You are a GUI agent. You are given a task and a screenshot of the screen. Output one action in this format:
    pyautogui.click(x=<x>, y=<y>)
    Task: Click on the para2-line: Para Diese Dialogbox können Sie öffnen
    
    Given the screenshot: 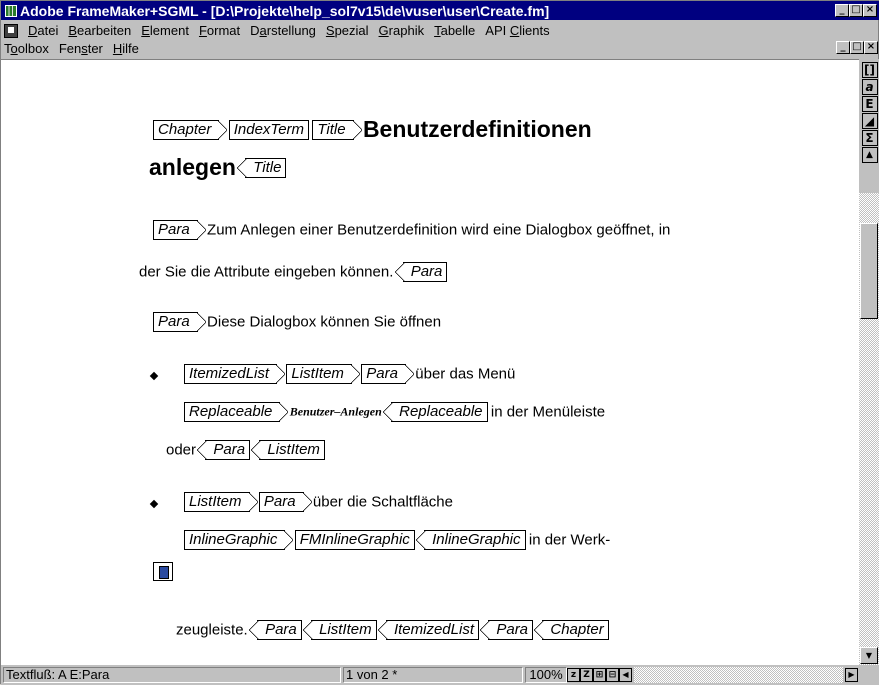 What is the action you would take?
    pyautogui.click(x=297, y=322)
    